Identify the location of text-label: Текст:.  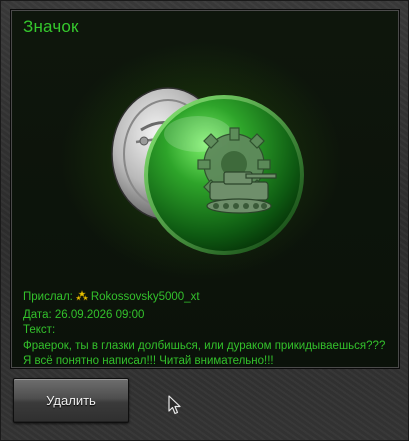
(39, 330).